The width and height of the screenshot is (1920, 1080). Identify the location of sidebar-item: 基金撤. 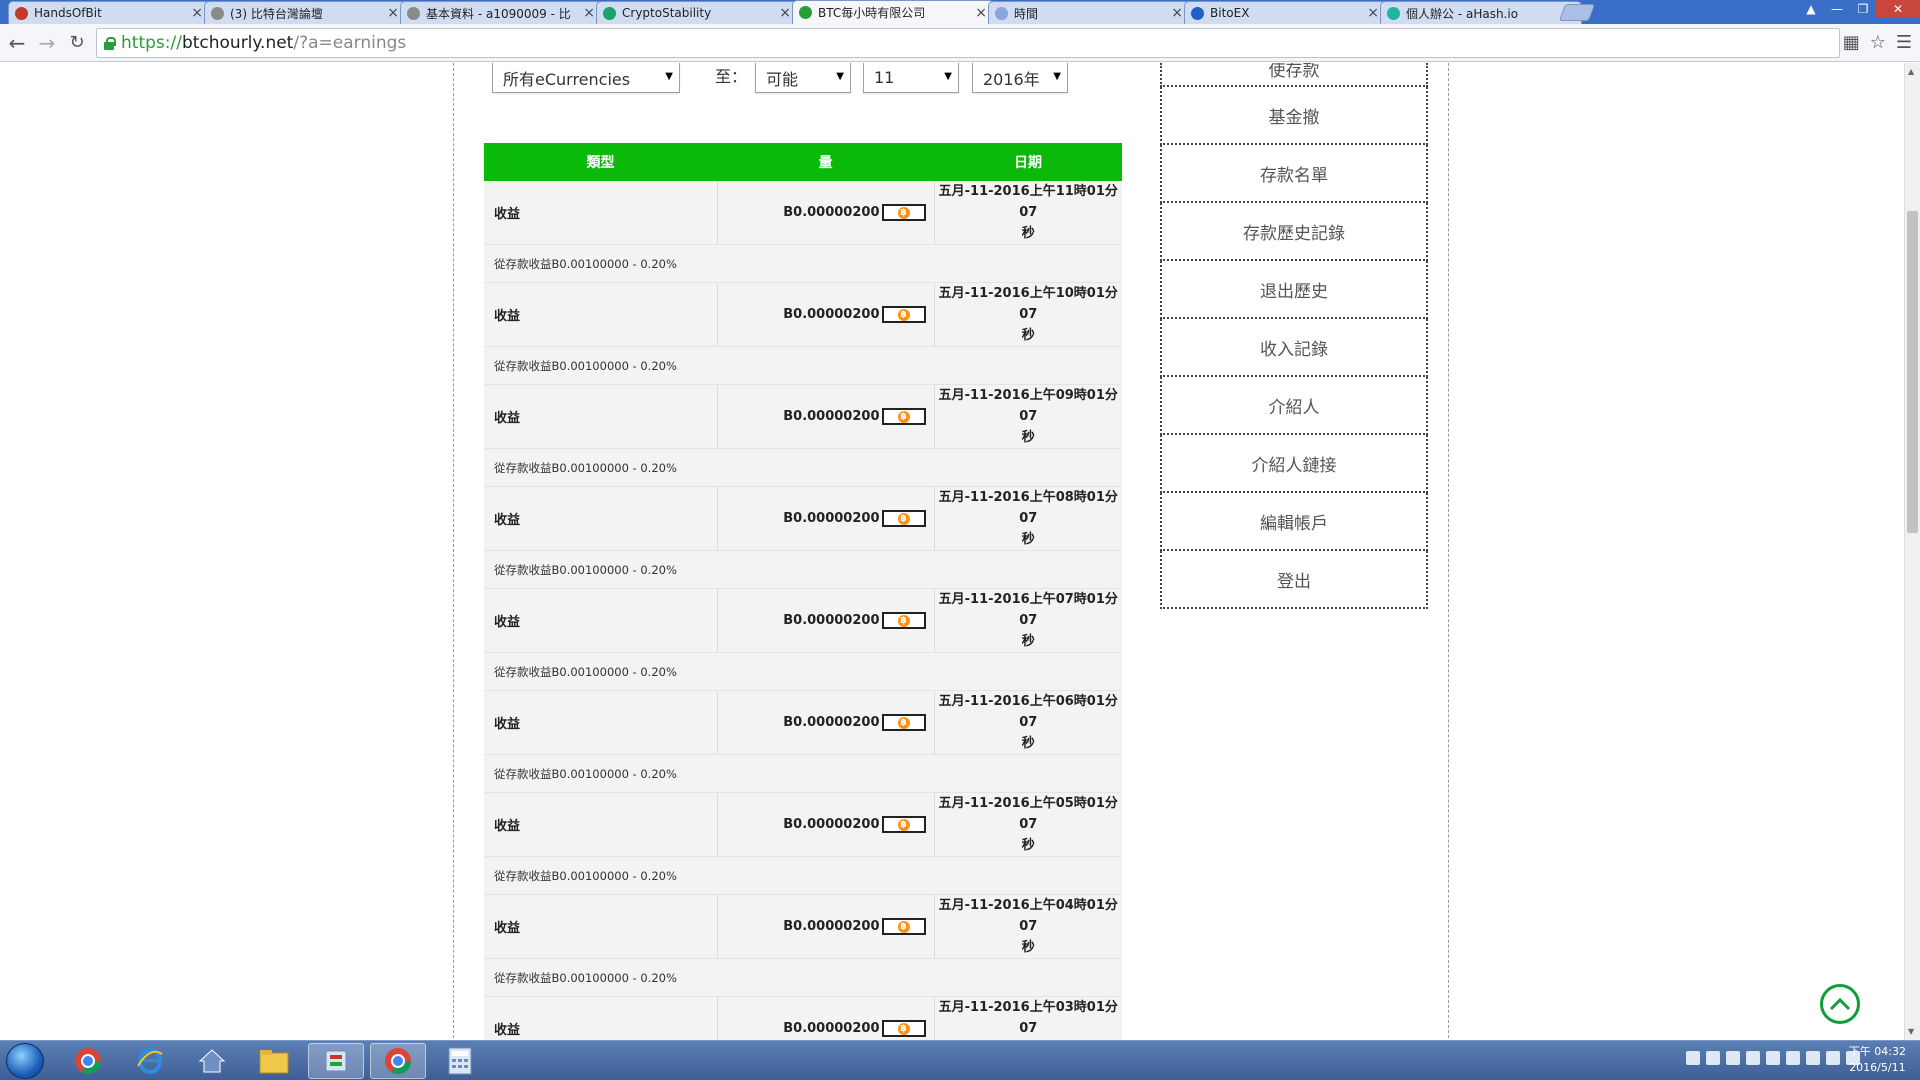
(1294, 116).